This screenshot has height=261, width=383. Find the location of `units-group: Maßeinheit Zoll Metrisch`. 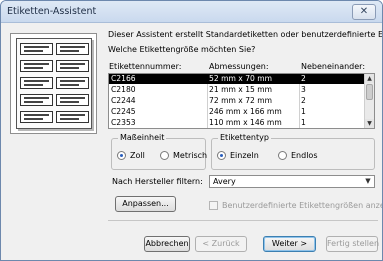

units-group: Maßeinheit Zoll Metrisch is located at coordinates (159, 151).